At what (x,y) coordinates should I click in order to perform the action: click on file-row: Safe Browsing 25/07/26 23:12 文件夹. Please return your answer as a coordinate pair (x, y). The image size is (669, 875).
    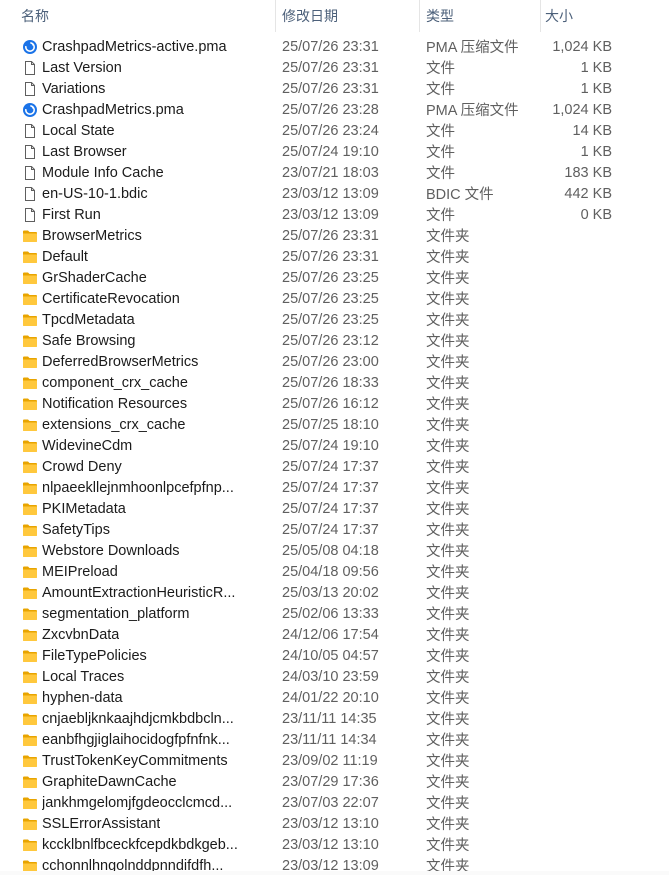
    Looking at the image, I should click on (334, 340).